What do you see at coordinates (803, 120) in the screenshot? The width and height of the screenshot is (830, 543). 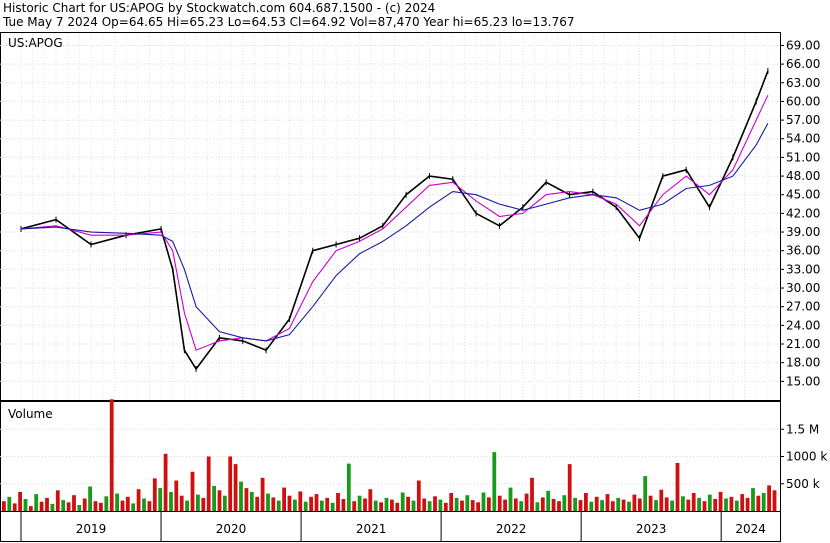 I see `price-tick-label: 57.00` at bounding box center [803, 120].